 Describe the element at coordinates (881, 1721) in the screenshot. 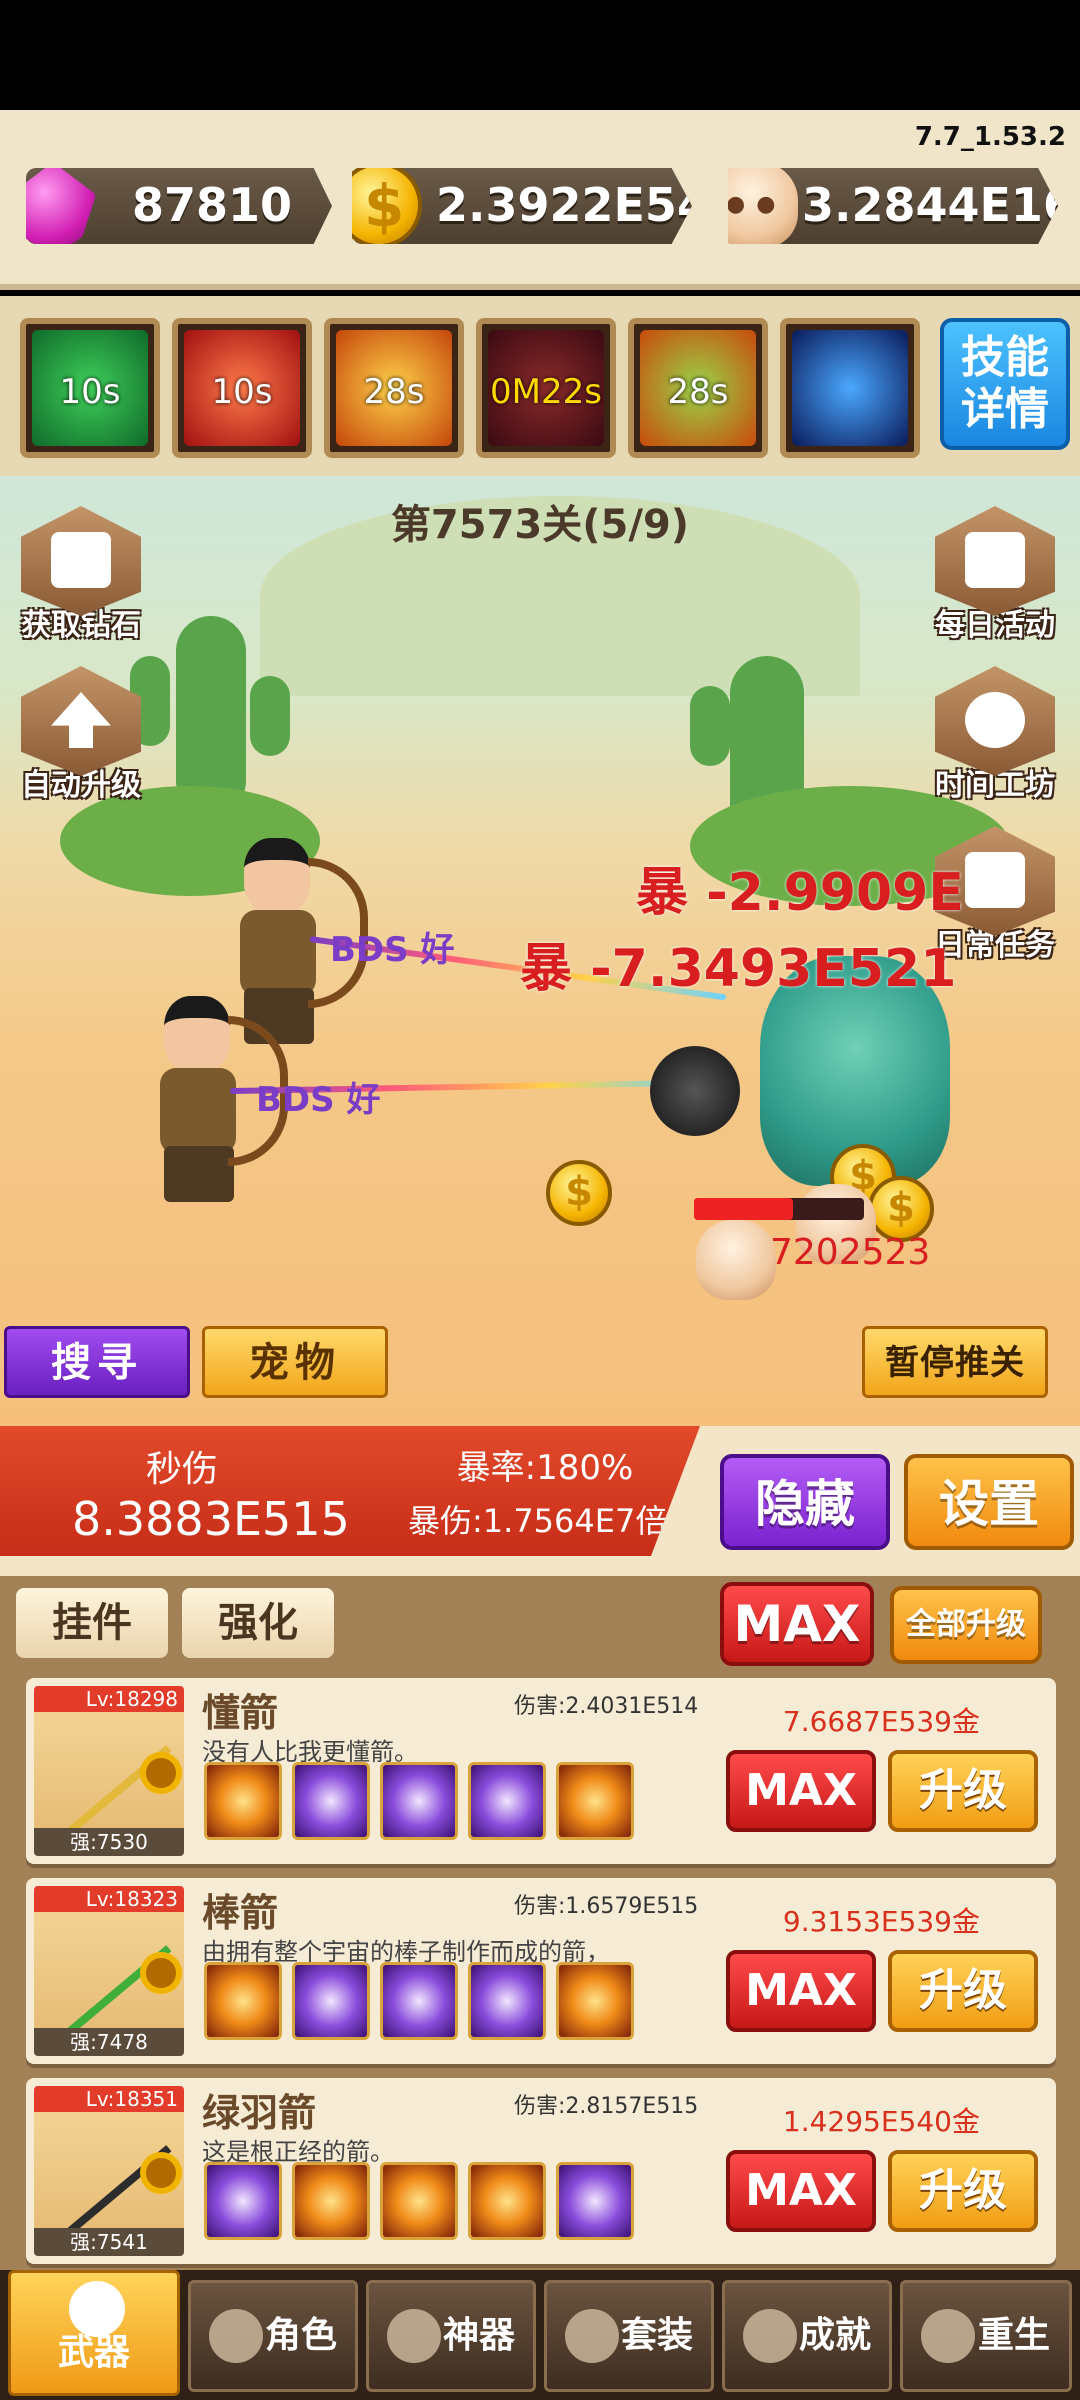

I see `weapon-cost: 7.6687E539金` at that location.